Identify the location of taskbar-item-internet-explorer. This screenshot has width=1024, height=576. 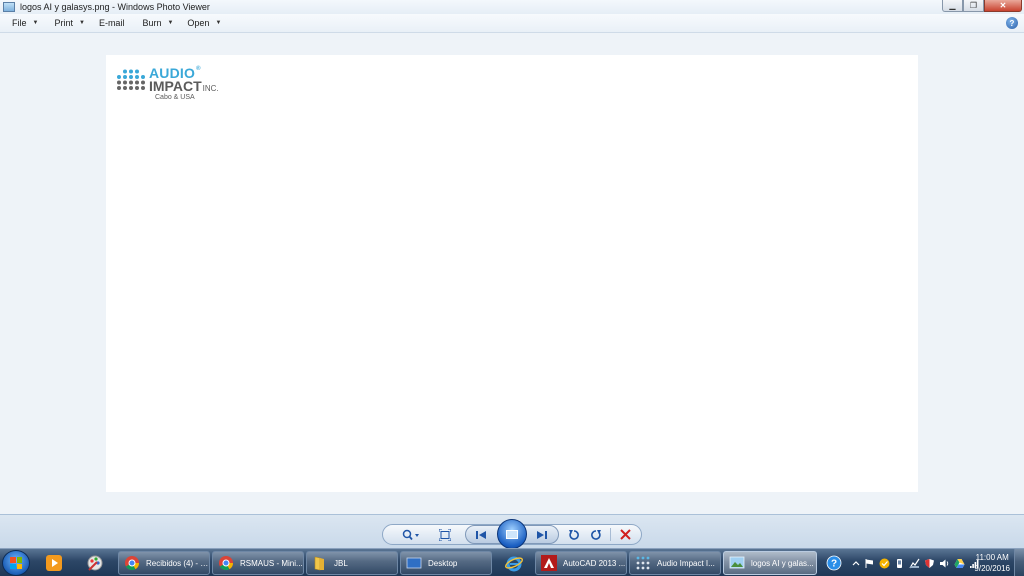
(514, 563).